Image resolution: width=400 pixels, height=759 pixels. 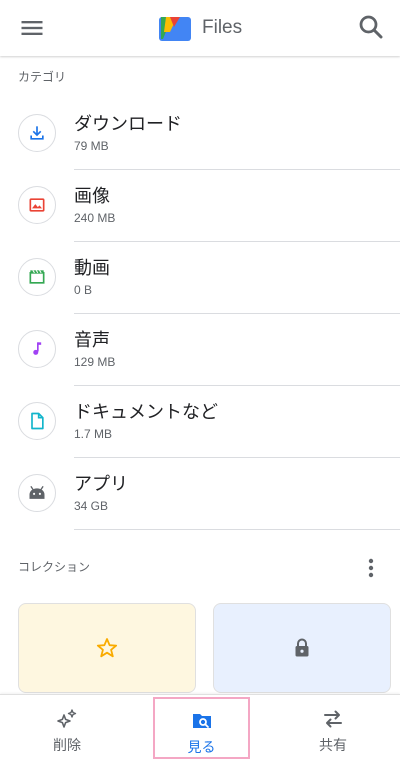 I want to click on lock-icon, so click(x=302, y=647).